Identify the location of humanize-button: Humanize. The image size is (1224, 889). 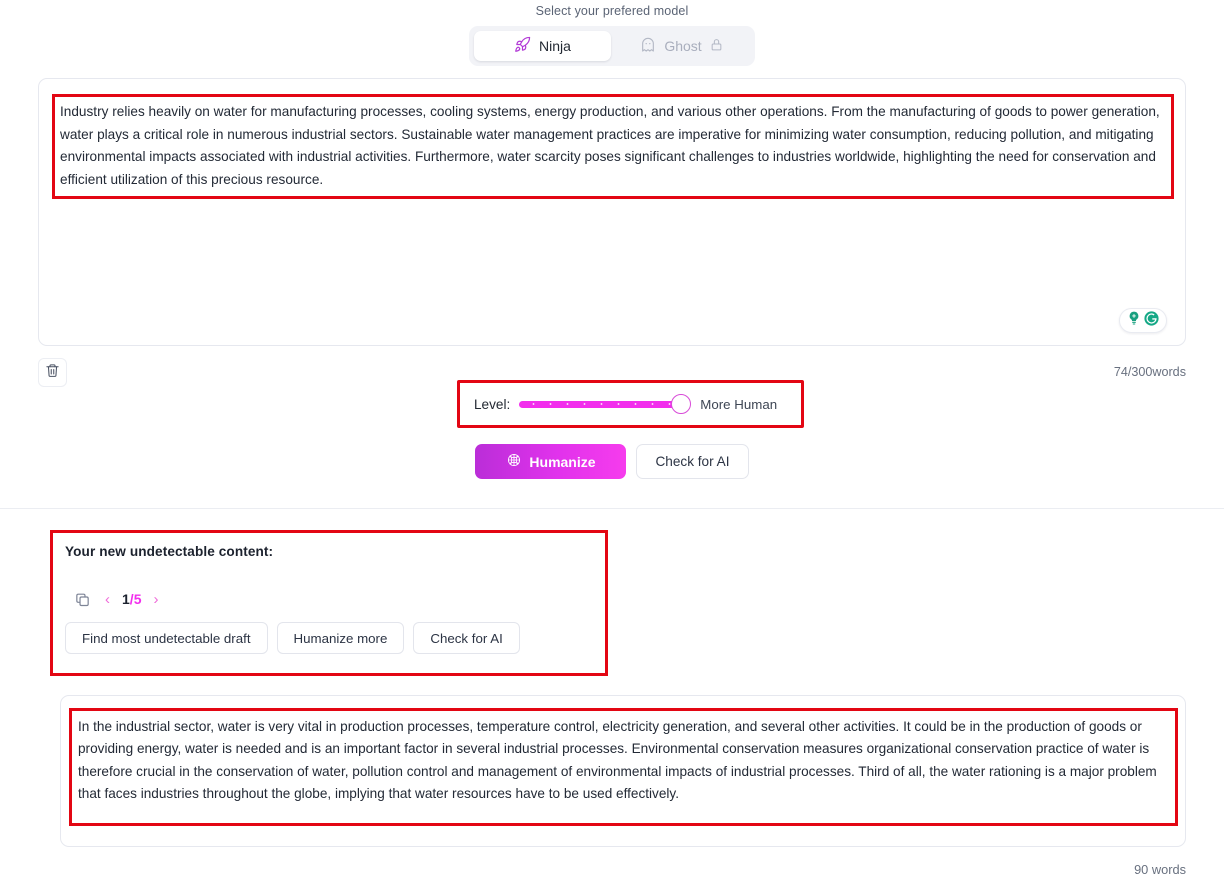
(551, 461).